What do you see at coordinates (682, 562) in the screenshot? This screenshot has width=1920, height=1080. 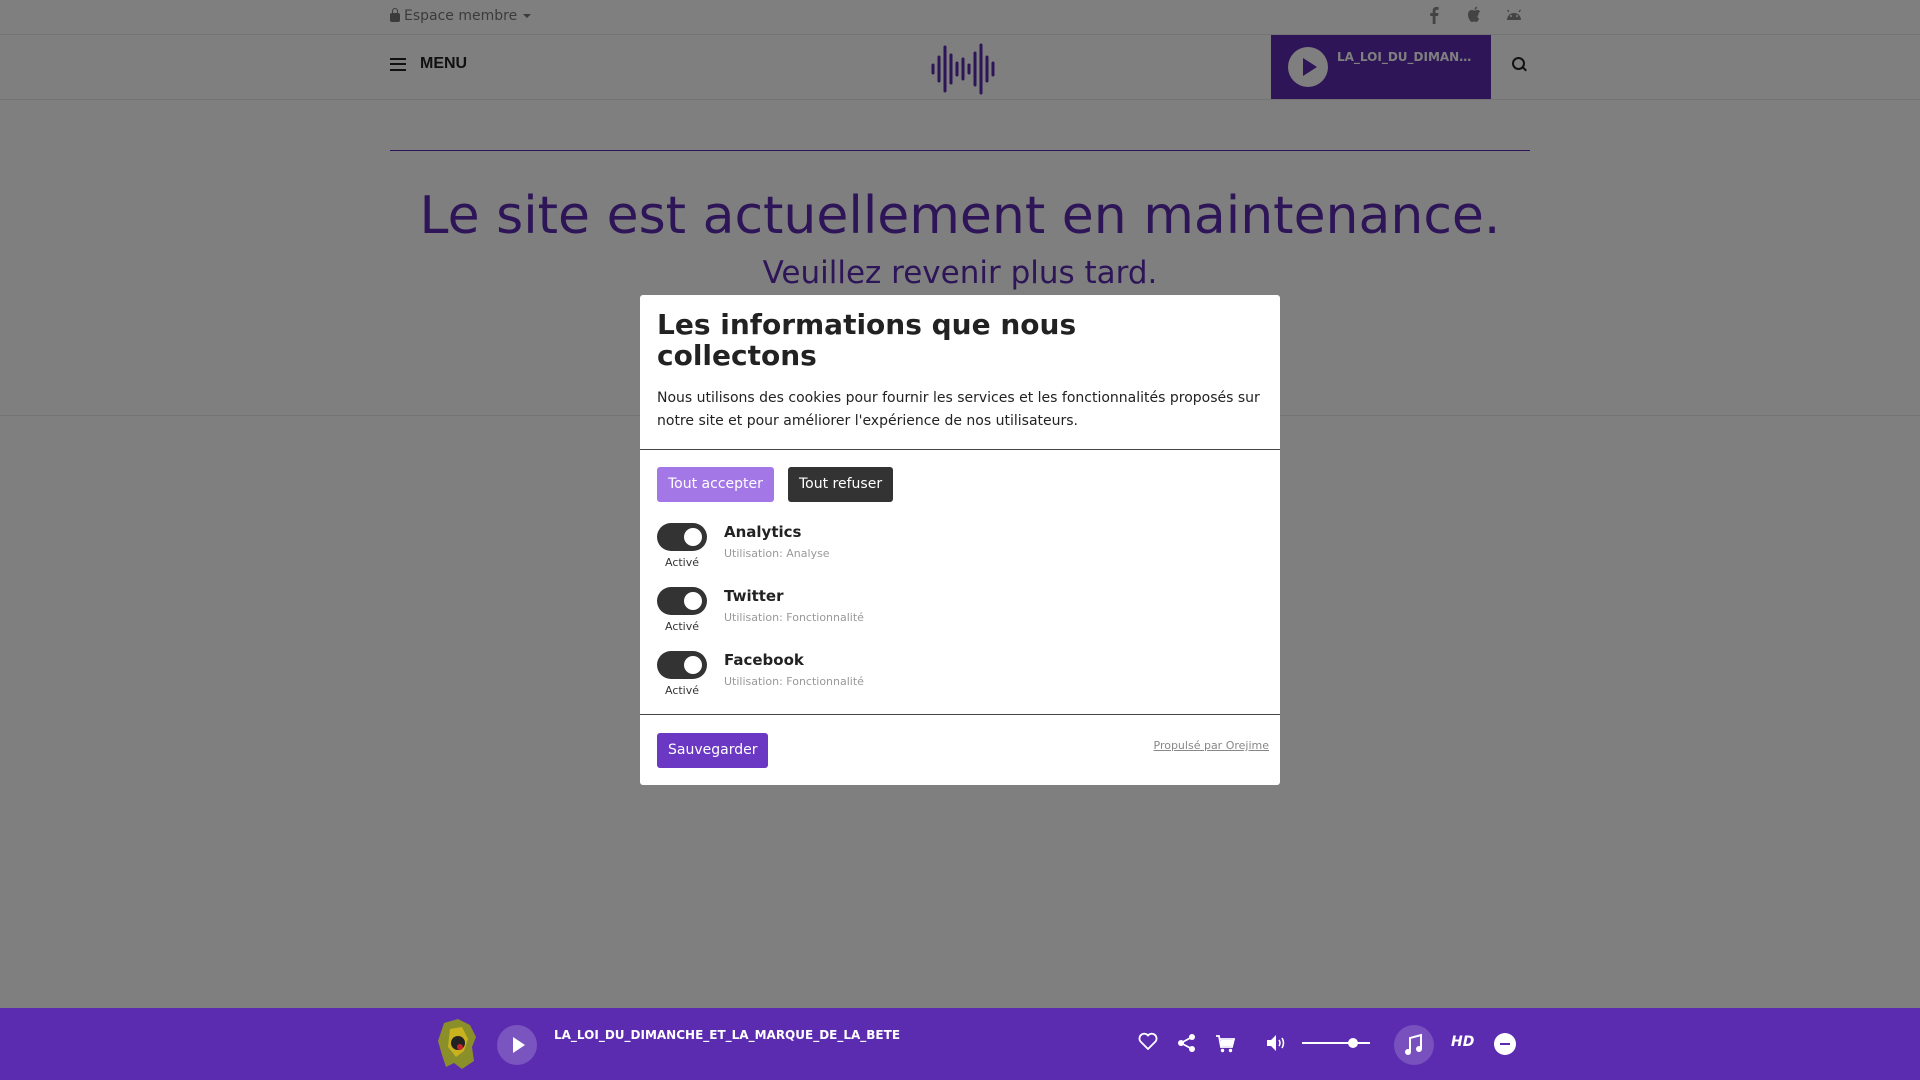 I see `analytics-state: Activé` at bounding box center [682, 562].